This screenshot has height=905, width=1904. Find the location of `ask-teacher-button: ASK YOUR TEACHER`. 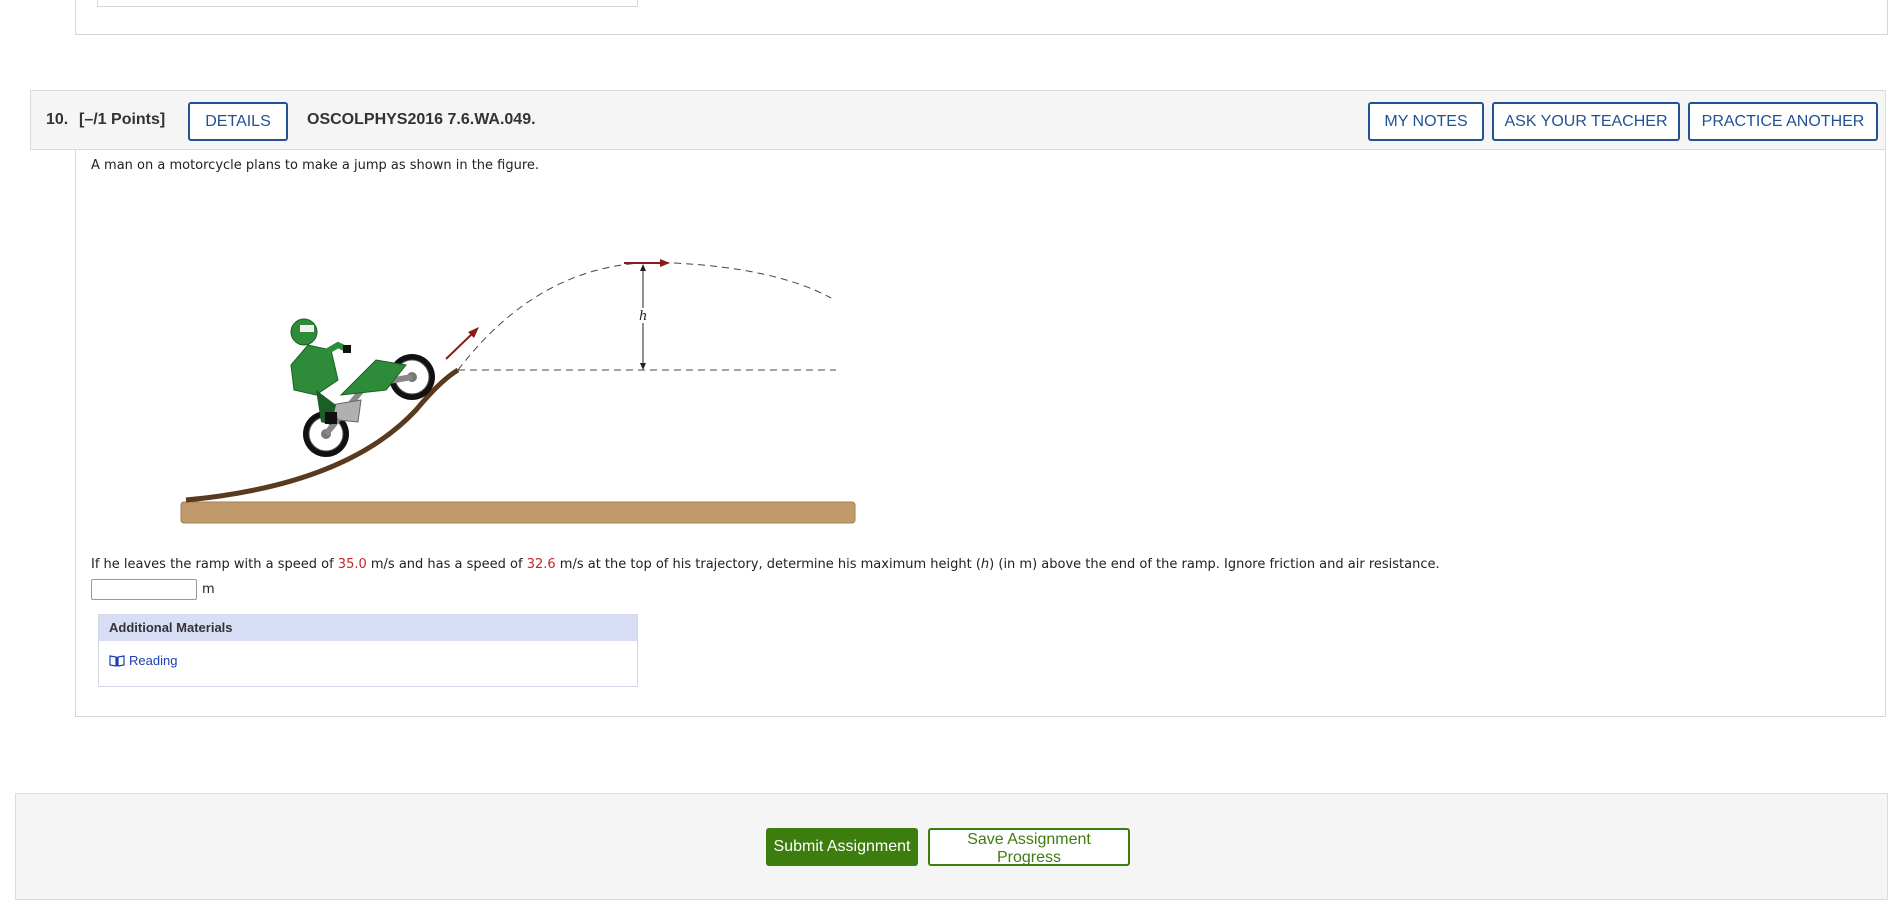

ask-teacher-button: ASK YOUR TEACHER is located at coordinates (1586, 121).